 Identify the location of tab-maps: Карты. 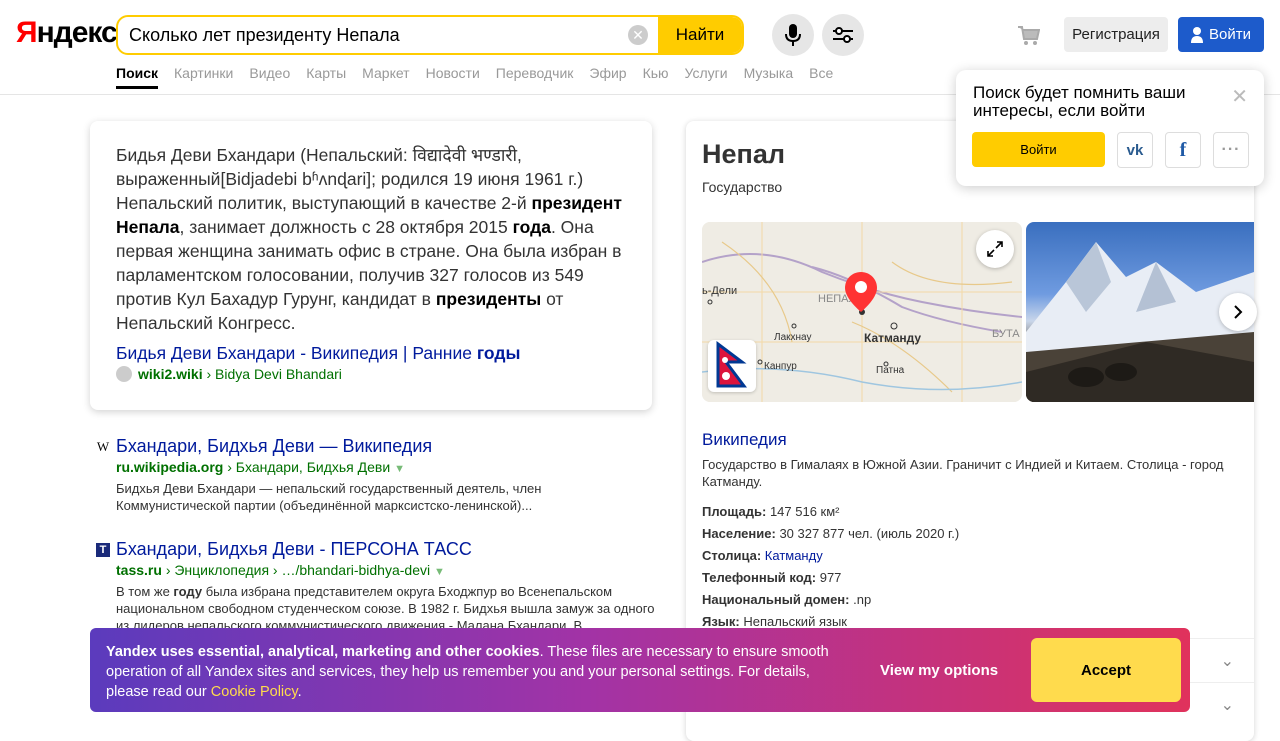
(326, 77).